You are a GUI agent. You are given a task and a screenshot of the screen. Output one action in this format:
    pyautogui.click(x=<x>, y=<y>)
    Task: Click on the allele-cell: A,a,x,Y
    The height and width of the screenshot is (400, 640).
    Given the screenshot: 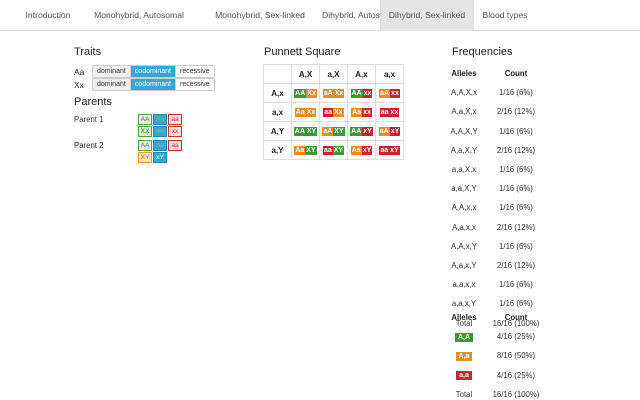 What is the action you would take?
    pyautogui.click(x=464, y=265)
    